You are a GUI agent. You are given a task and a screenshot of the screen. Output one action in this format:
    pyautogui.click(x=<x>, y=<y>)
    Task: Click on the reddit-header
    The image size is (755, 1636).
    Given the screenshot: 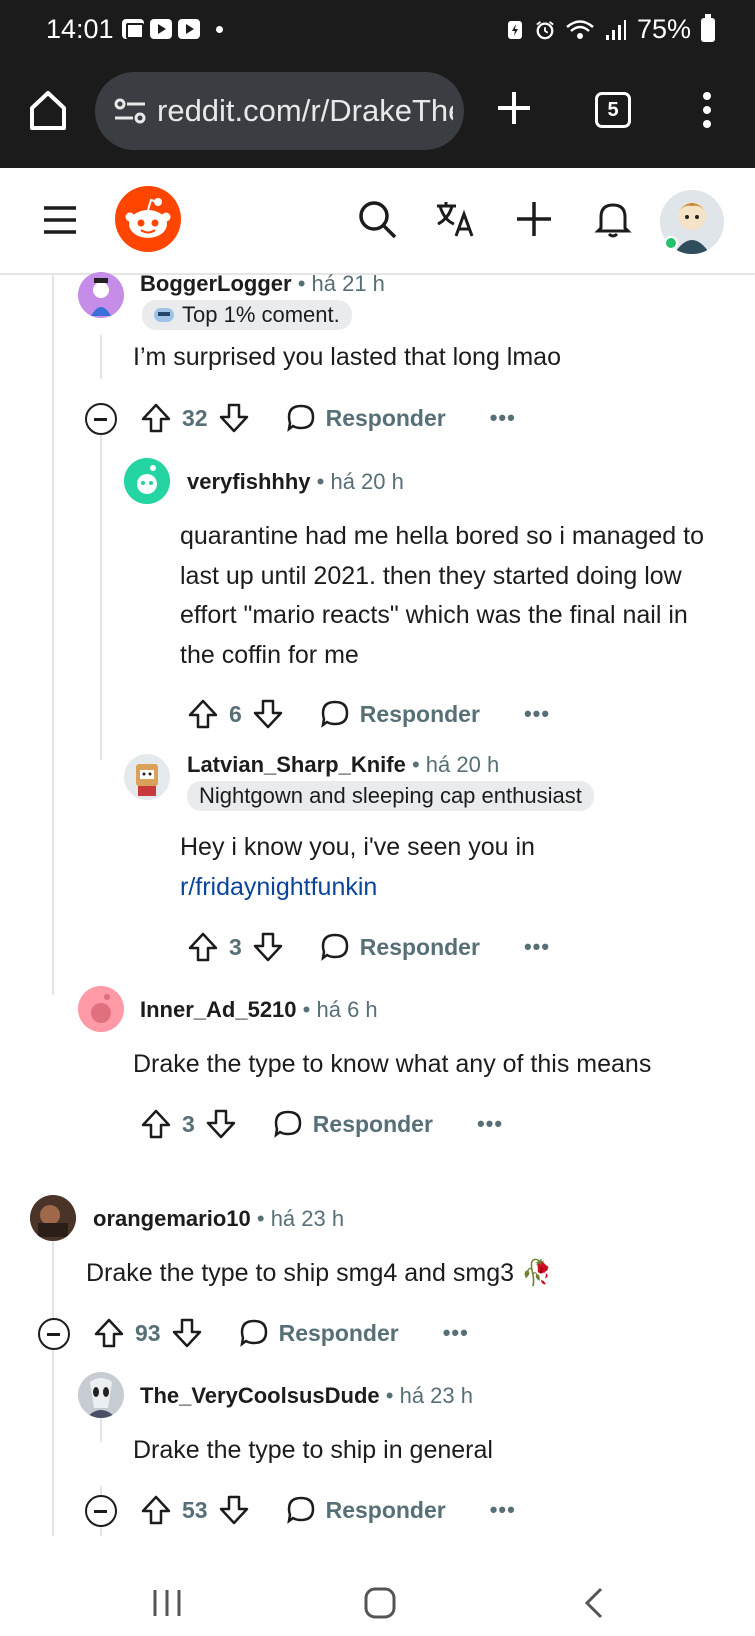 What is the action you would take?
    pyautogui.click(x=377, y=221)
    